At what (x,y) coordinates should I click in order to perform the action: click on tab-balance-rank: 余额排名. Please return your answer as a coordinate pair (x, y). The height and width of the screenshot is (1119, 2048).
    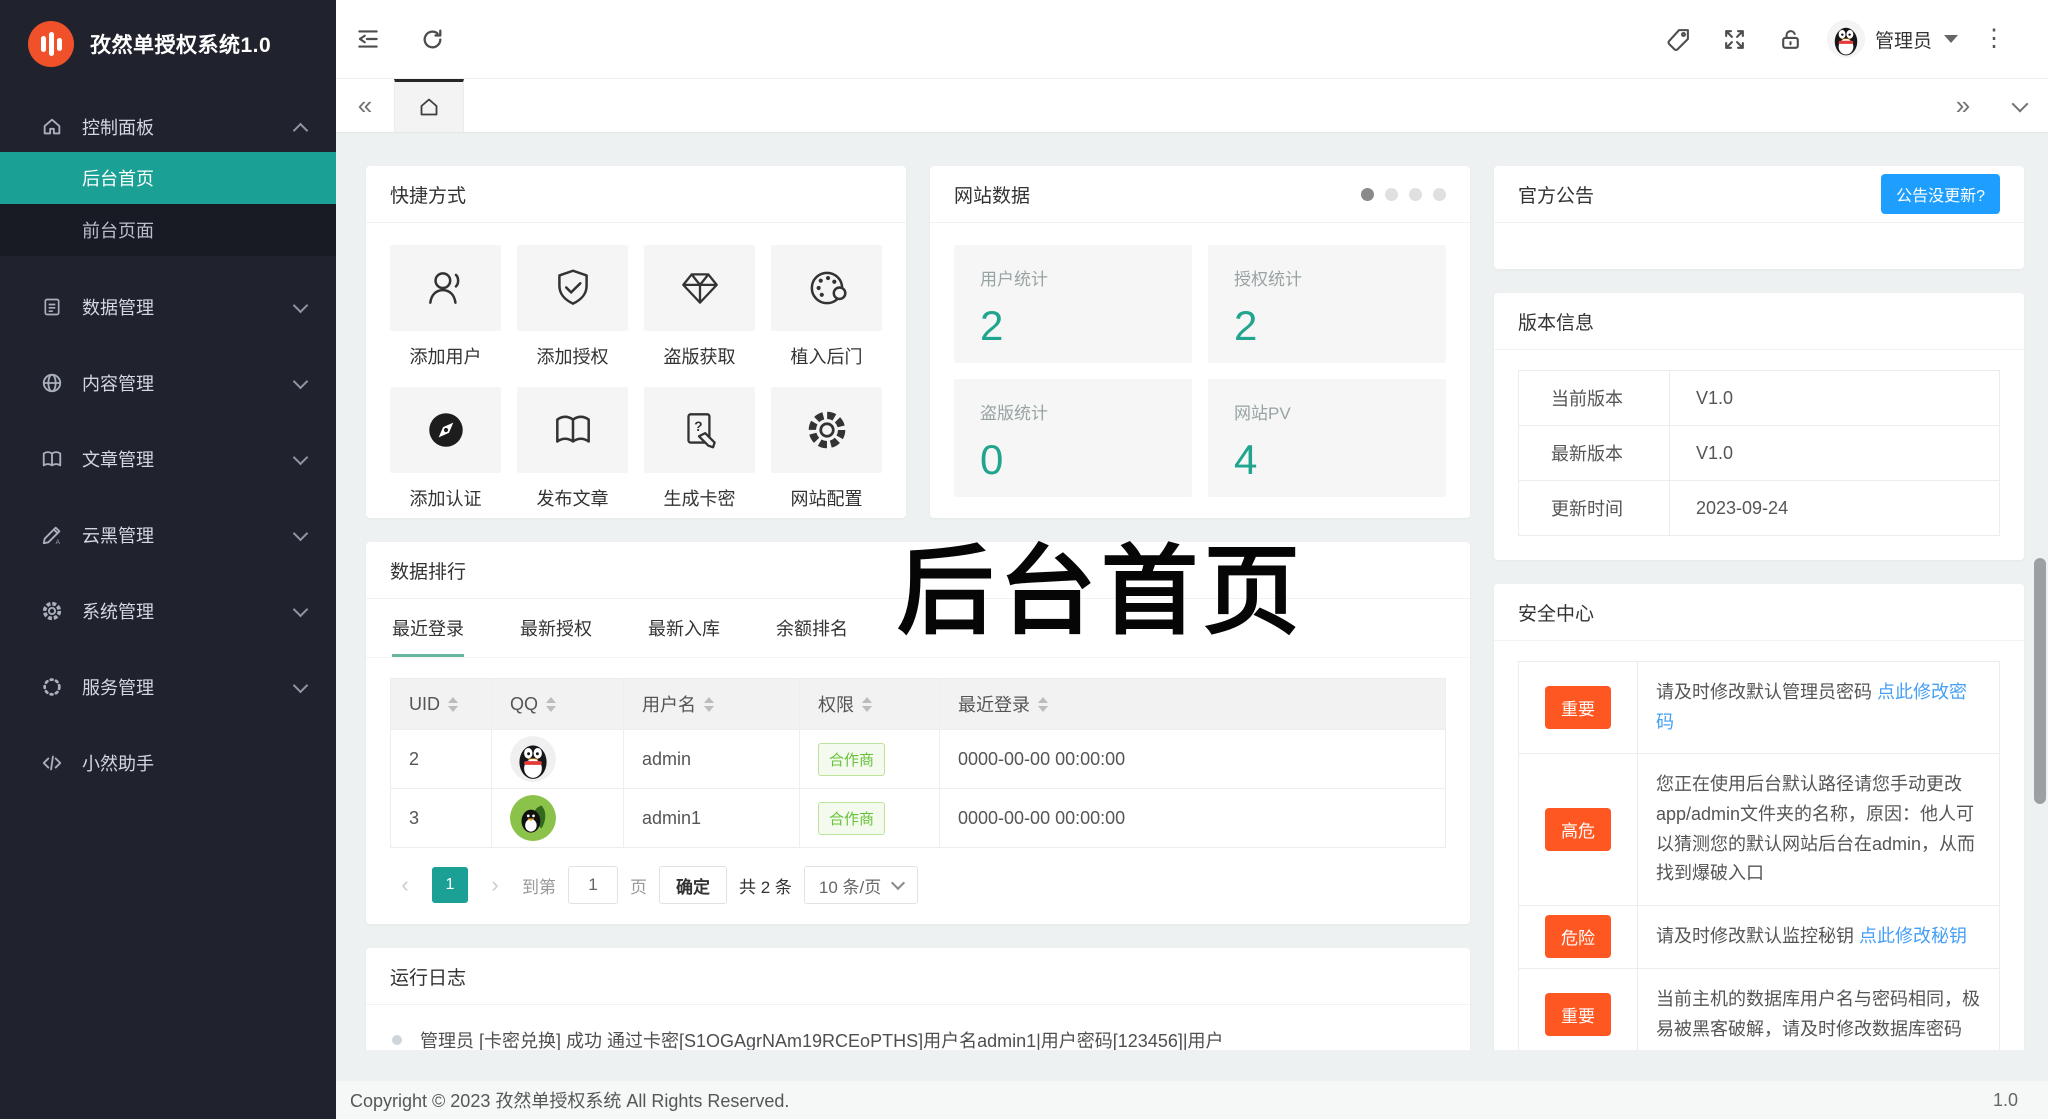
    Looking at the image, I should click on (812, 628).